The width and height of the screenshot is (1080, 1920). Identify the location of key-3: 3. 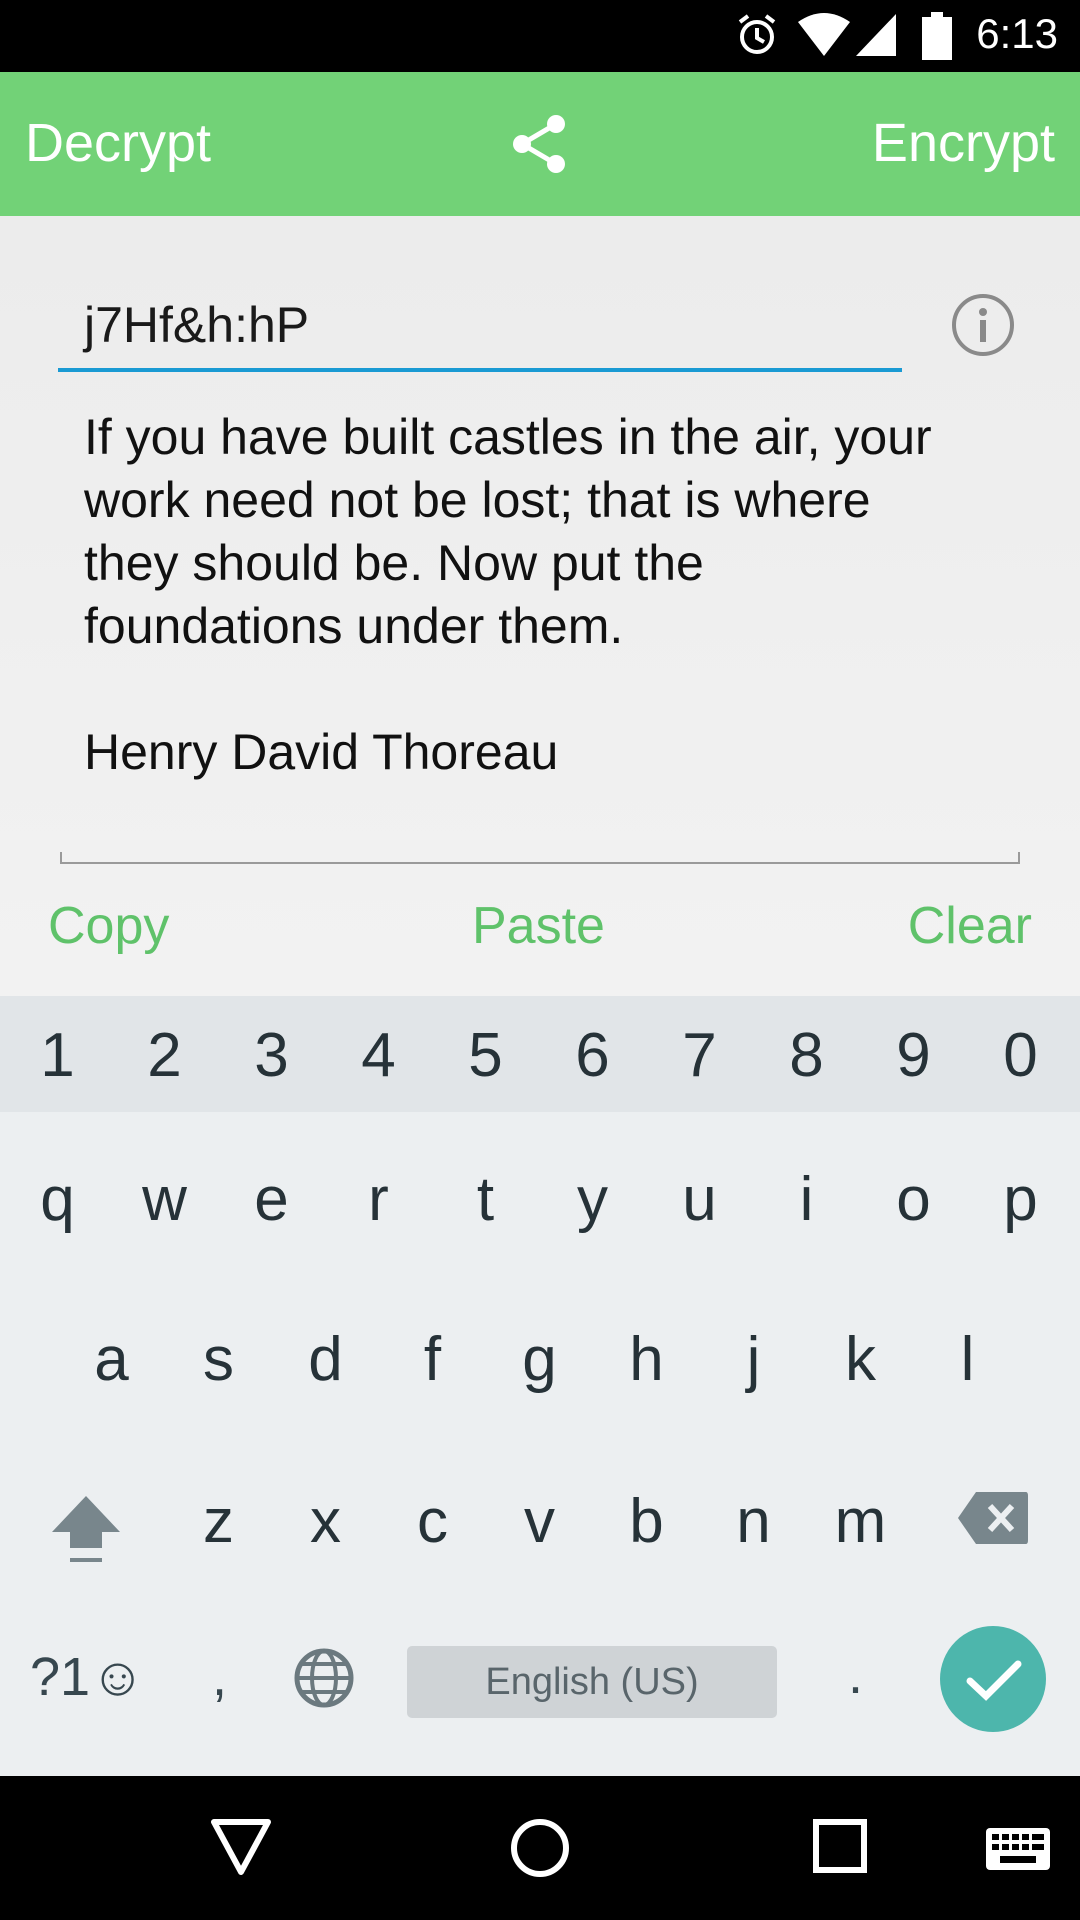
(271, 1055).